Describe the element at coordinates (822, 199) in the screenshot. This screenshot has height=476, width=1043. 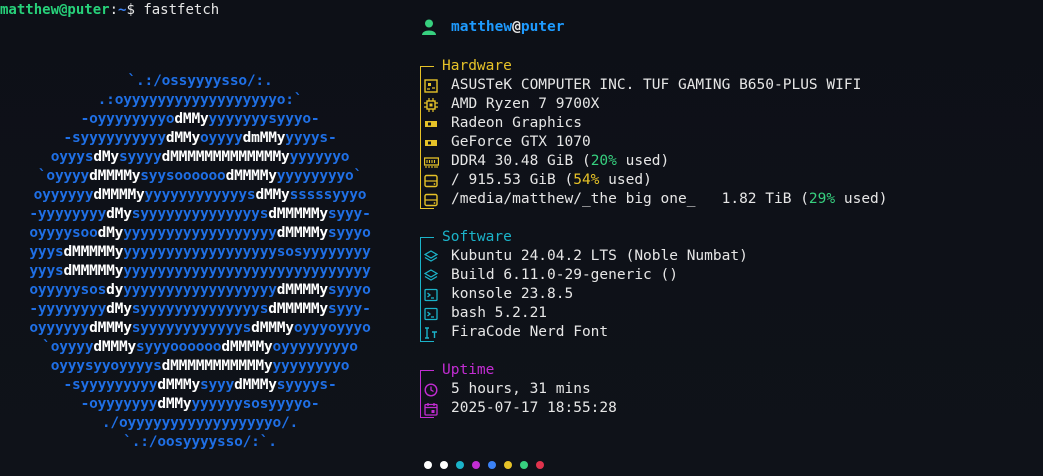
I see `usage-percent: 29%` at that location.